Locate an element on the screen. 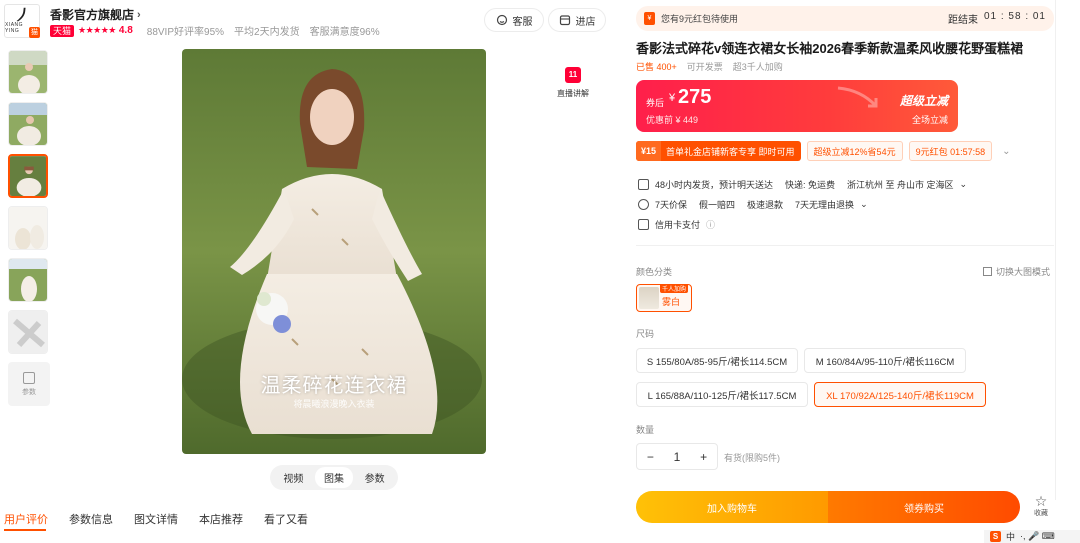 This screenshot has height=543, width=1080. size-label: 尺码 is located at coordinates (645, 334).